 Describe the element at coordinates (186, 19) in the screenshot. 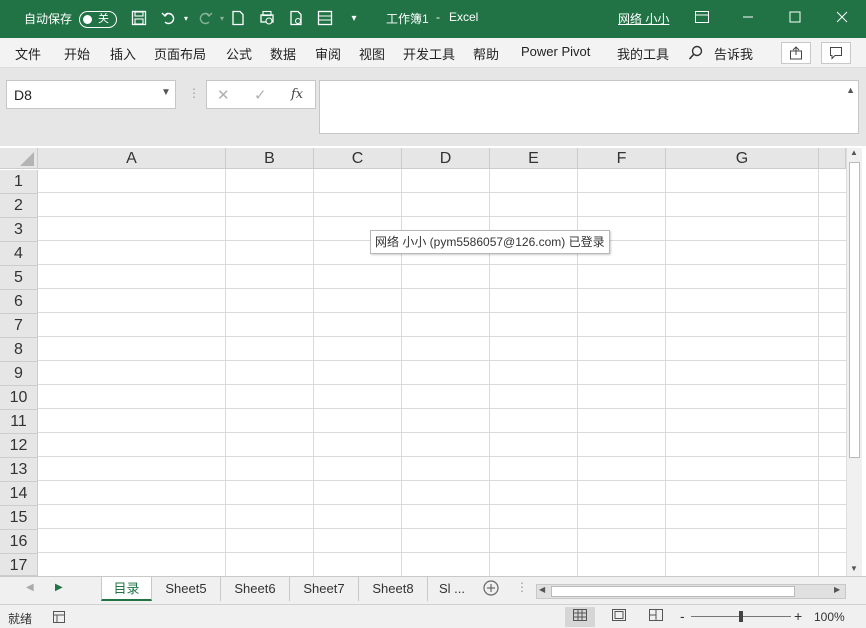

I see `undo-dropdown-icon: ▾` at that location.